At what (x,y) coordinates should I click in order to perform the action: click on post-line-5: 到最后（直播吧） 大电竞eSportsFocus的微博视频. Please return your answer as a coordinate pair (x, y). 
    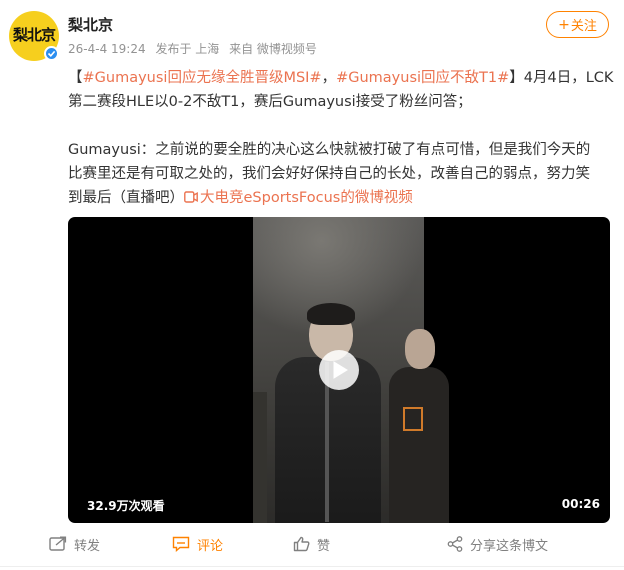
    Looking at the image, I should click on (342, 198).